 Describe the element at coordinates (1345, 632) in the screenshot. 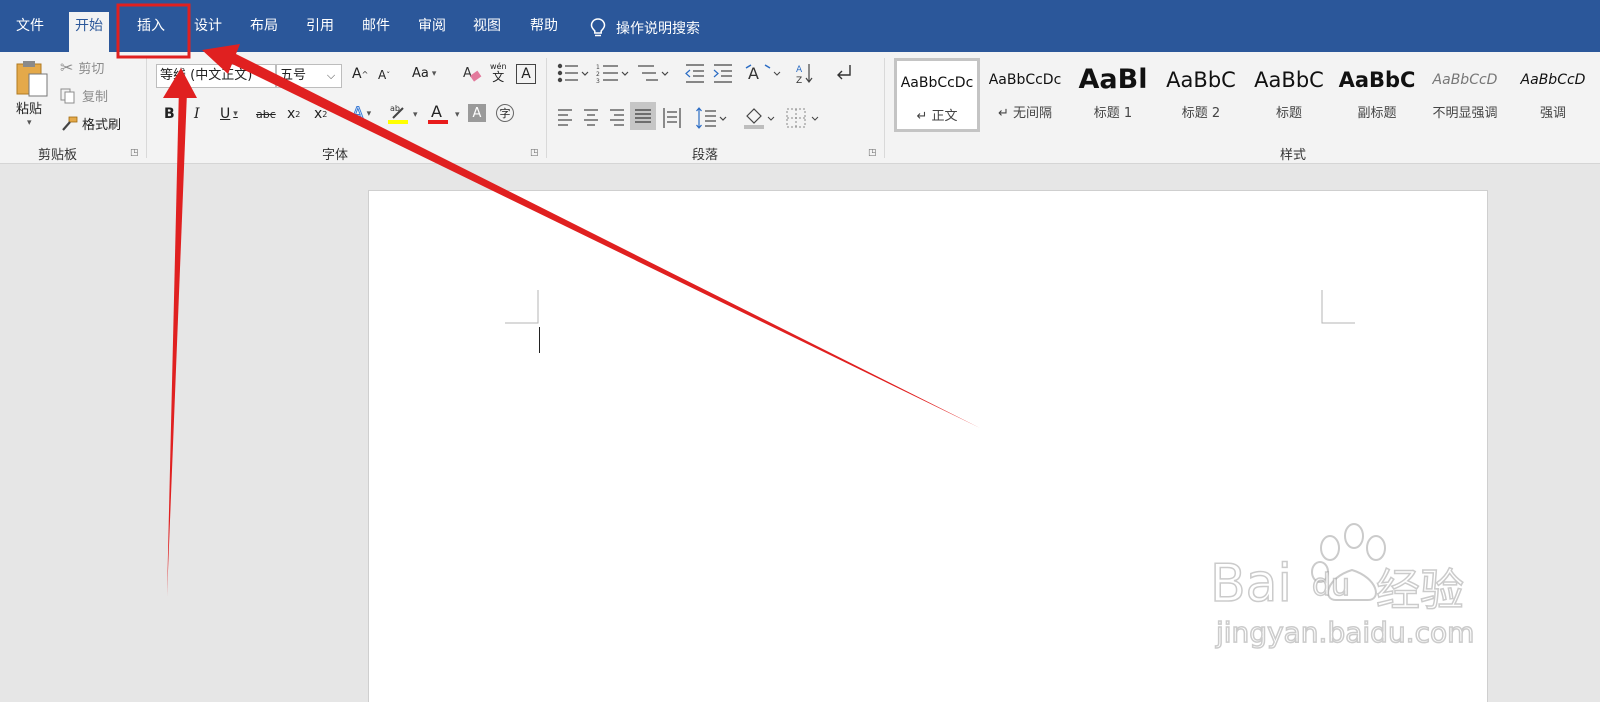

I see `watermark-url: jingyan.baidu.com` at that location.